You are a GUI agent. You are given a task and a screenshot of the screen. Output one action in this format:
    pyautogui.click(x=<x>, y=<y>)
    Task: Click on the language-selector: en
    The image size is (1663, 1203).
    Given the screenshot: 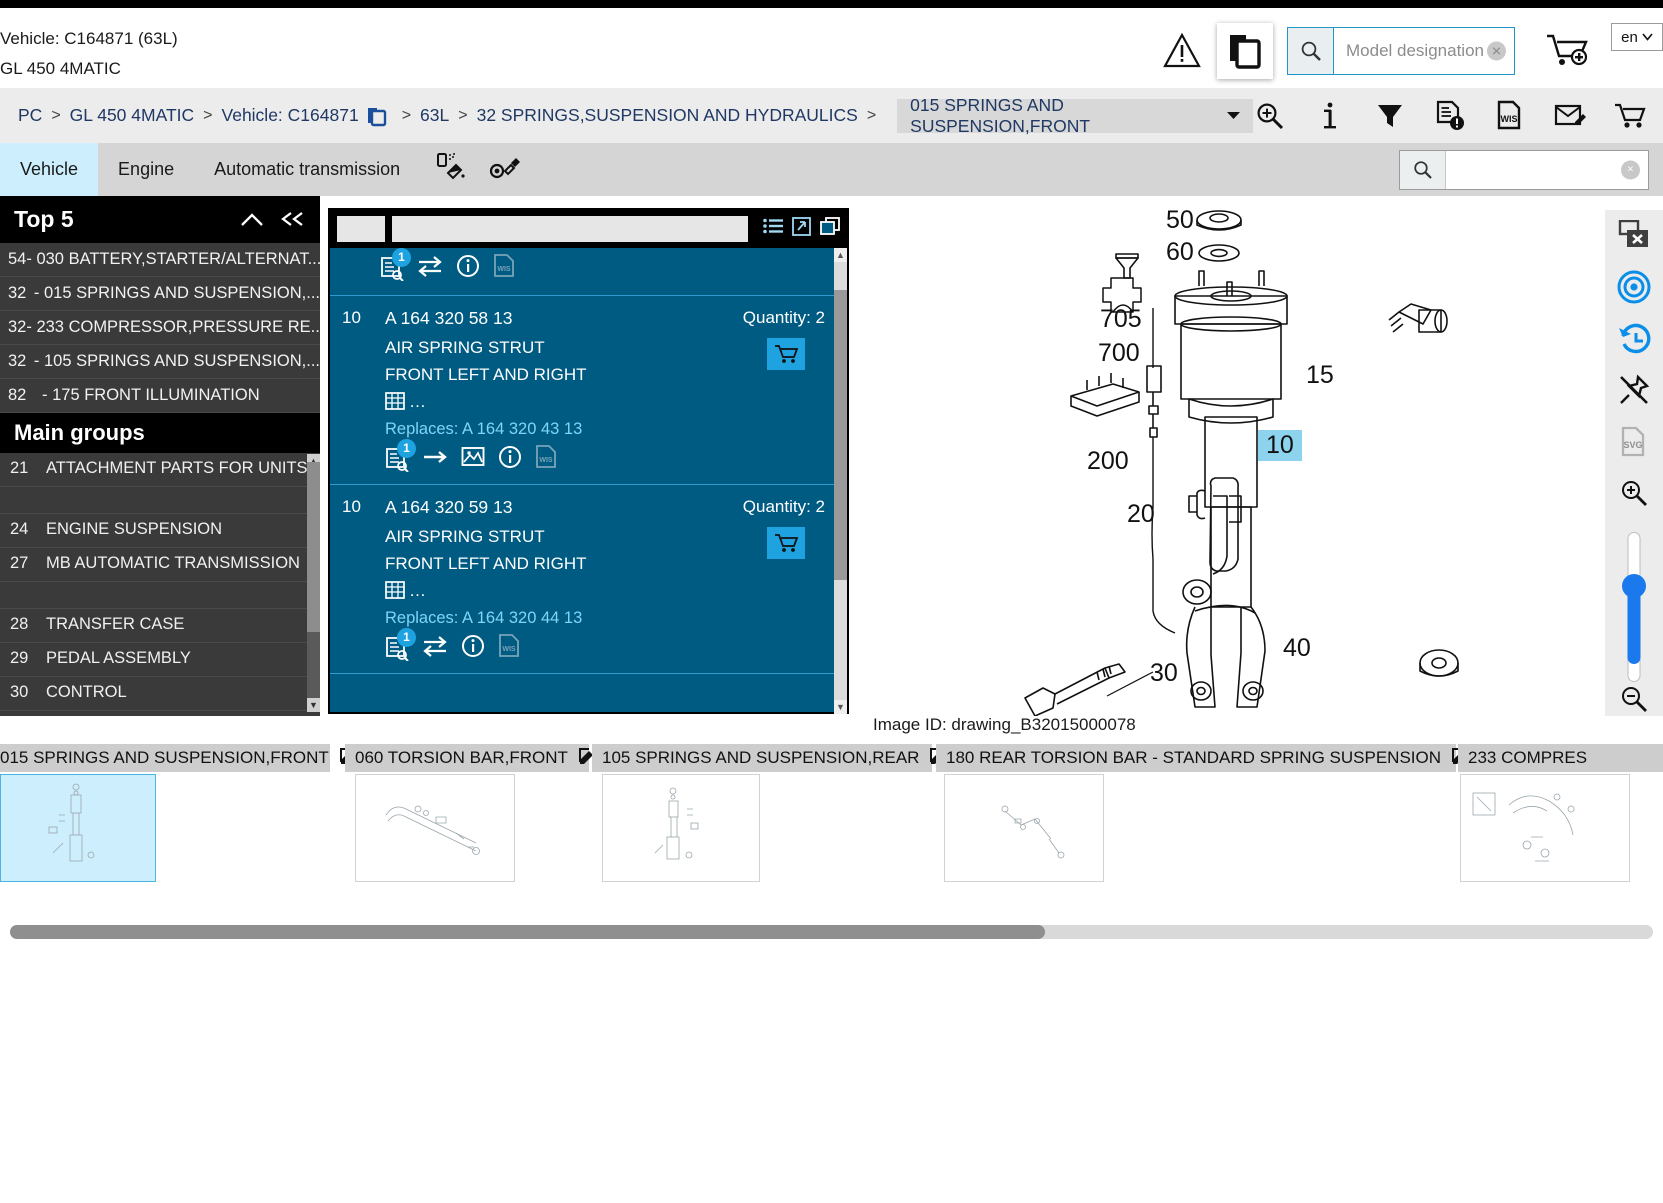 What is the action you would take?
    pyautogui.click(x=1637, y=37)
    